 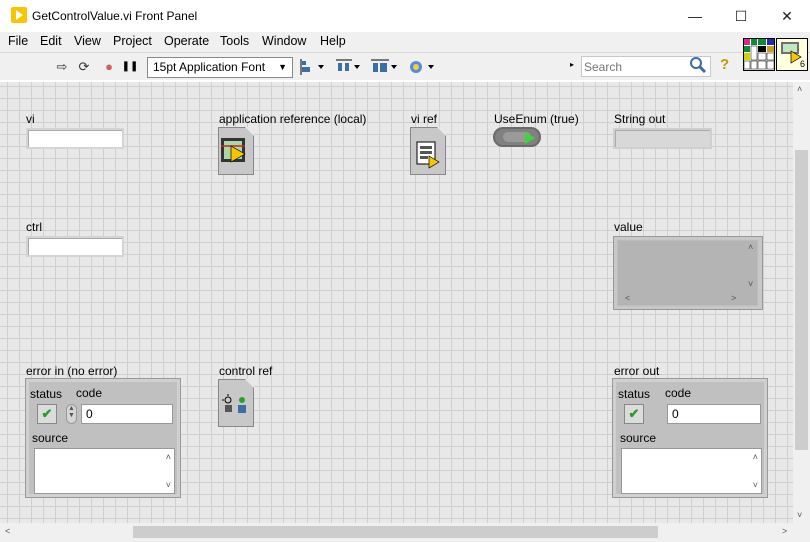 I want to click on control-icon, so click(x=234, y=403).